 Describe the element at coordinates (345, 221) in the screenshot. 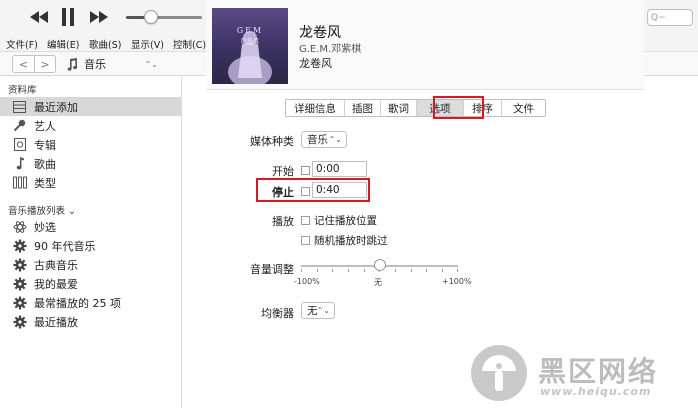

I see `remember-position-label: 记住播放位置` at that location.